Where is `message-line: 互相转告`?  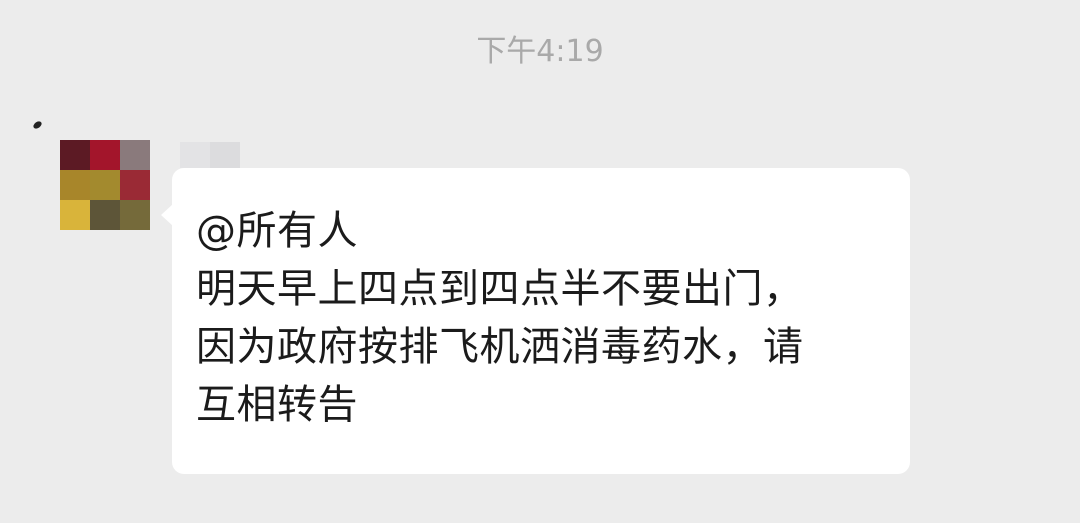 message-line: 互相转告 is located at coordinates (277, 405).